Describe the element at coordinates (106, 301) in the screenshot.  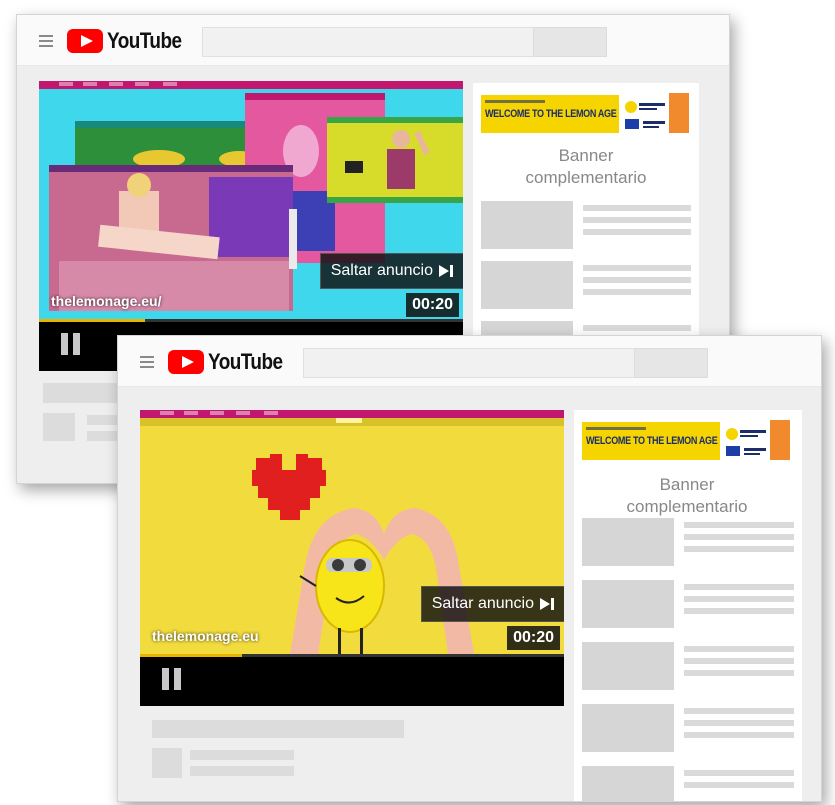
I see `ad-url-overlay: thelemonage.eu/` at that location.